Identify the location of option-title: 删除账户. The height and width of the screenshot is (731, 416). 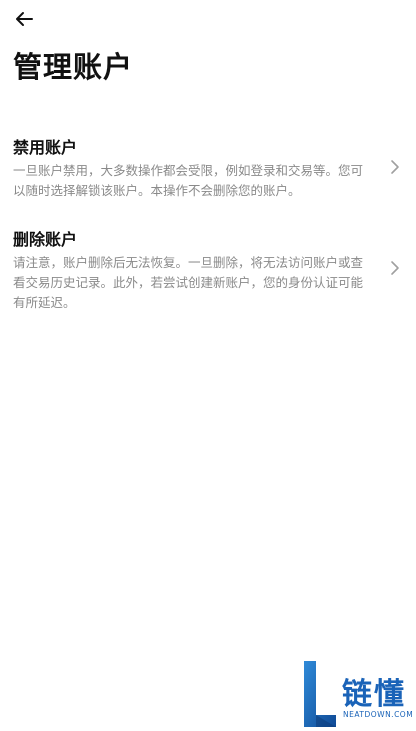
(45, 239).